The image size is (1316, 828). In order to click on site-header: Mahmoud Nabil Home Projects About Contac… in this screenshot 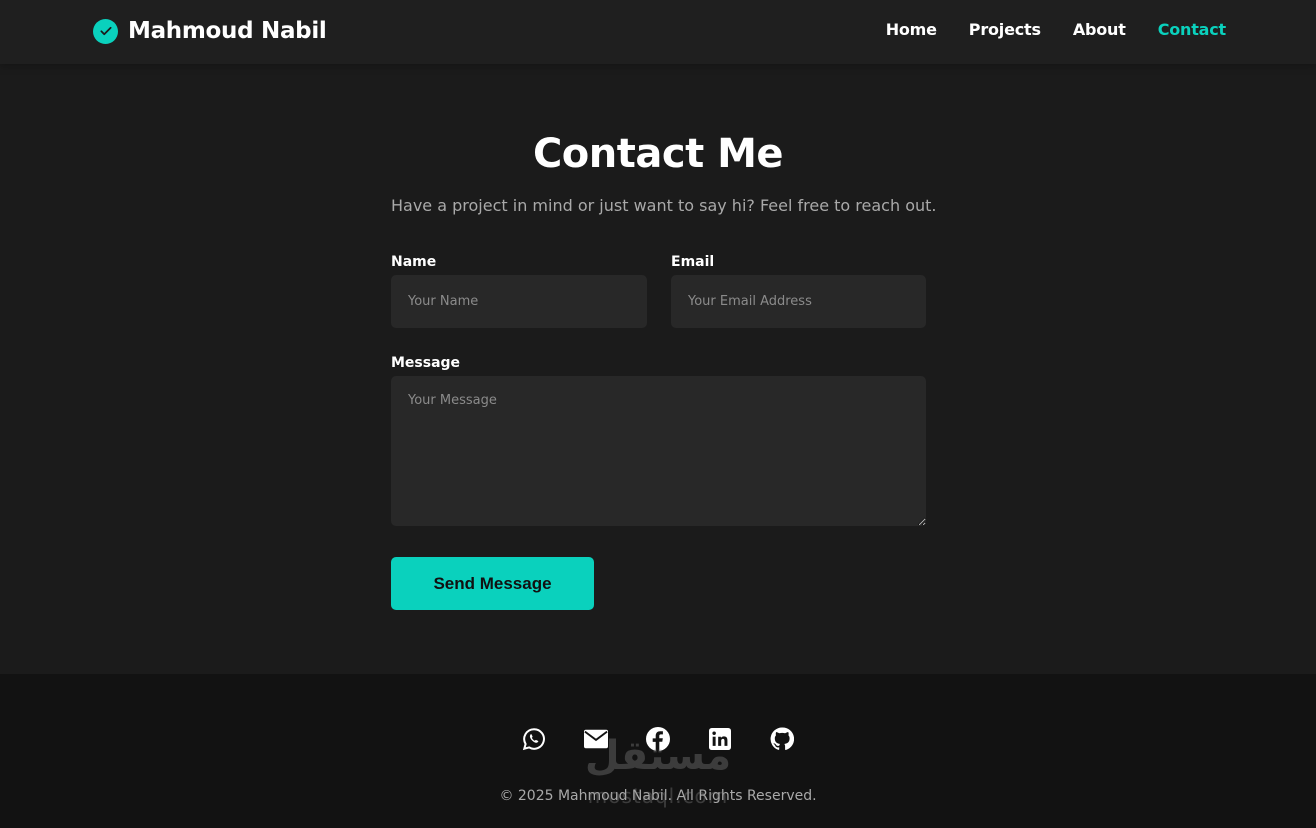, I will do `click(658, 32)`.